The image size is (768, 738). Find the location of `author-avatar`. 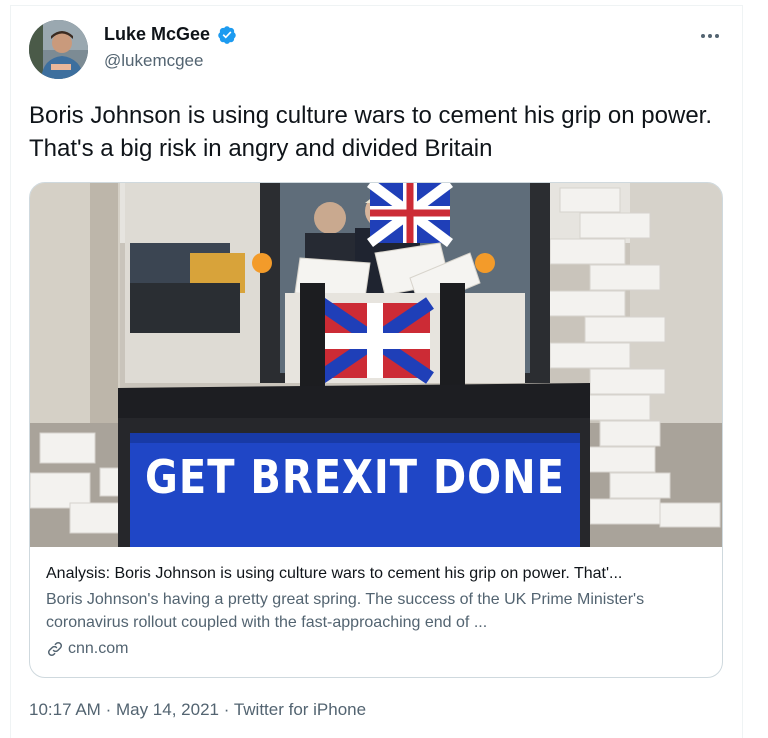

author-avatar is located at coordinates (58, 49).